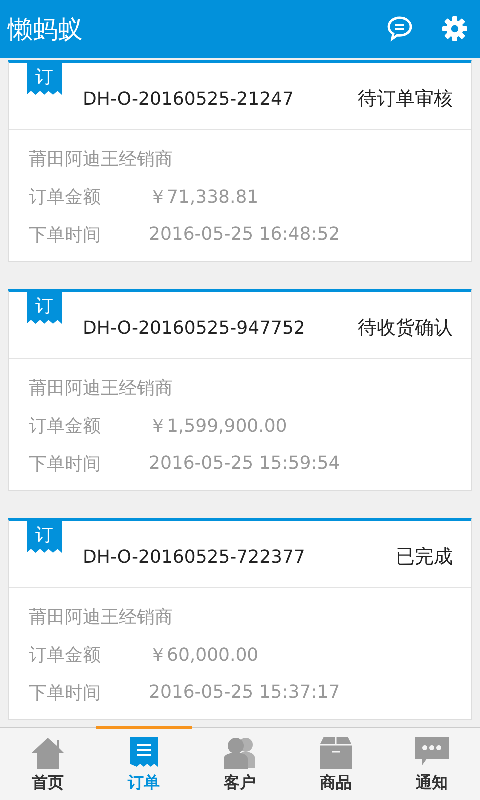 Image resolution: width=480 pixels, height=800 pixels. What do you see at coordinates (400, 29) in the screenshot?
I see `chat-icon` at bounding box center [400, 29].